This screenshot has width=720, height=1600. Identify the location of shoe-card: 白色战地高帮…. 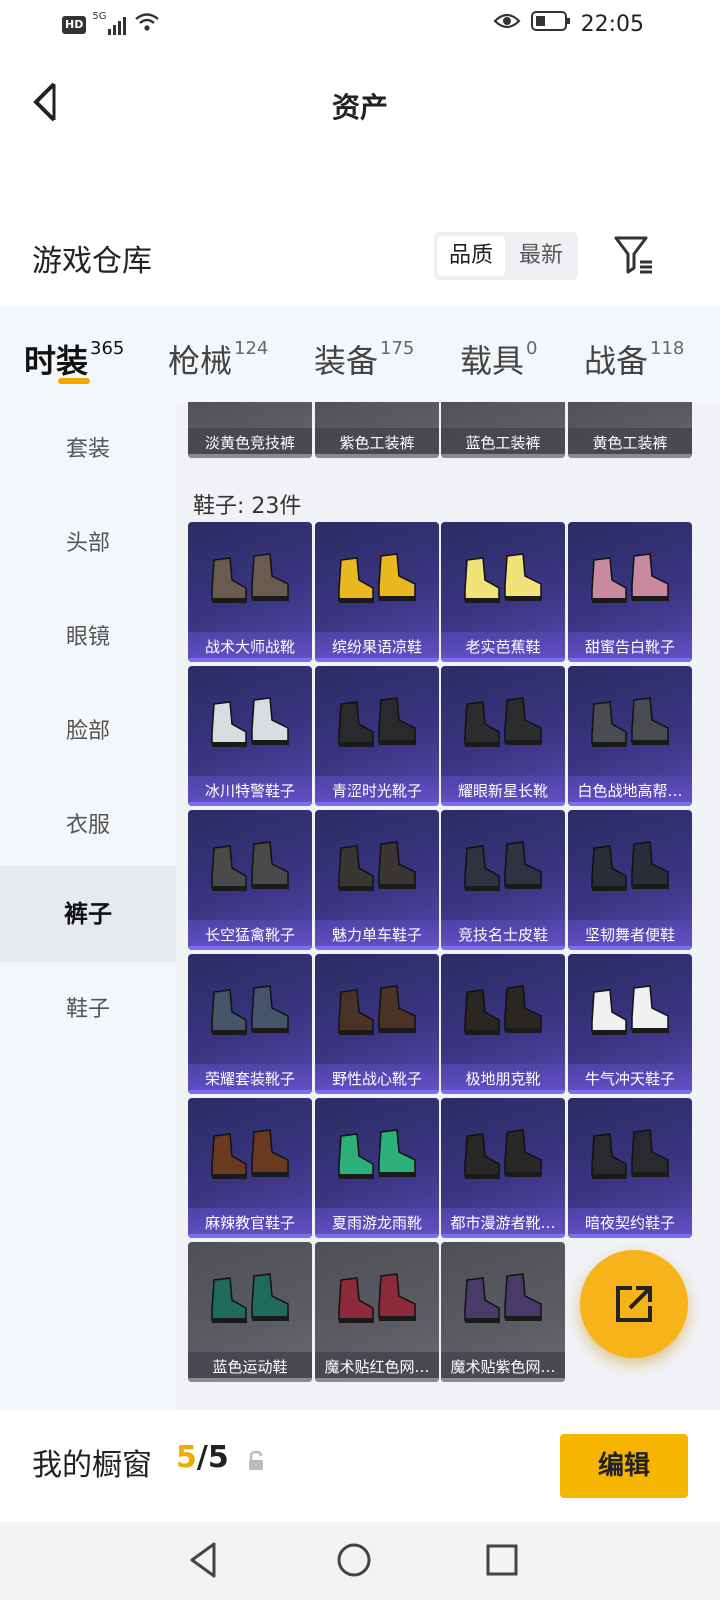
(630, 736).